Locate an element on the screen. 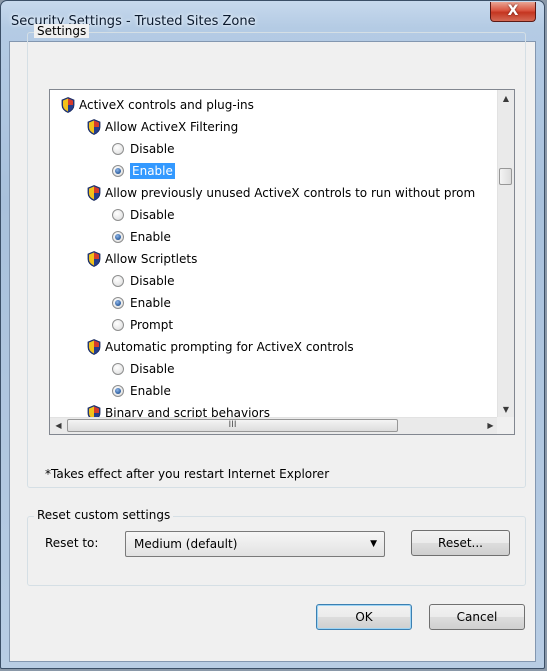 The height and width of the screenshot is (671, 547). reset-level-dropdown: Medium (default) ▼ is located at coordinates (255, 544).